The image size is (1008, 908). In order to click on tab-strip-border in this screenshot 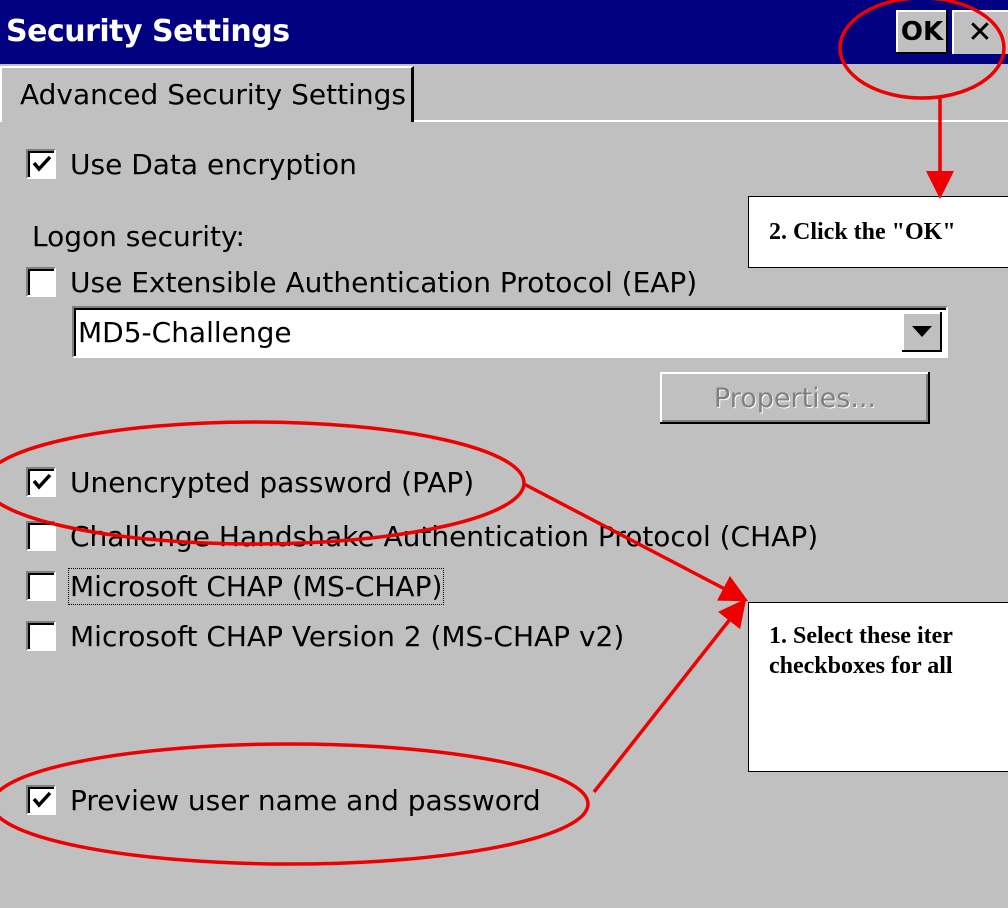, I will do `click(711, 121)`.